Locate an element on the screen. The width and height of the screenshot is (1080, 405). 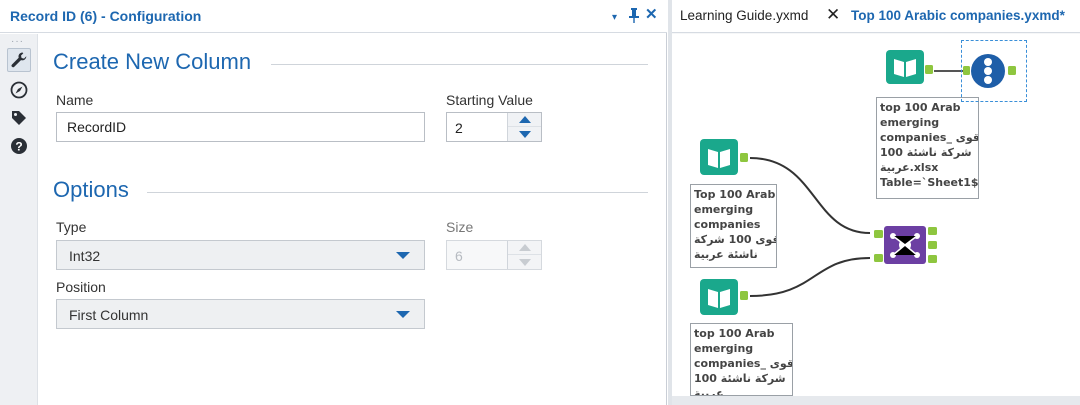
configuration-title: Record ID (6) - Configuration is located at coordinates (106, 16).